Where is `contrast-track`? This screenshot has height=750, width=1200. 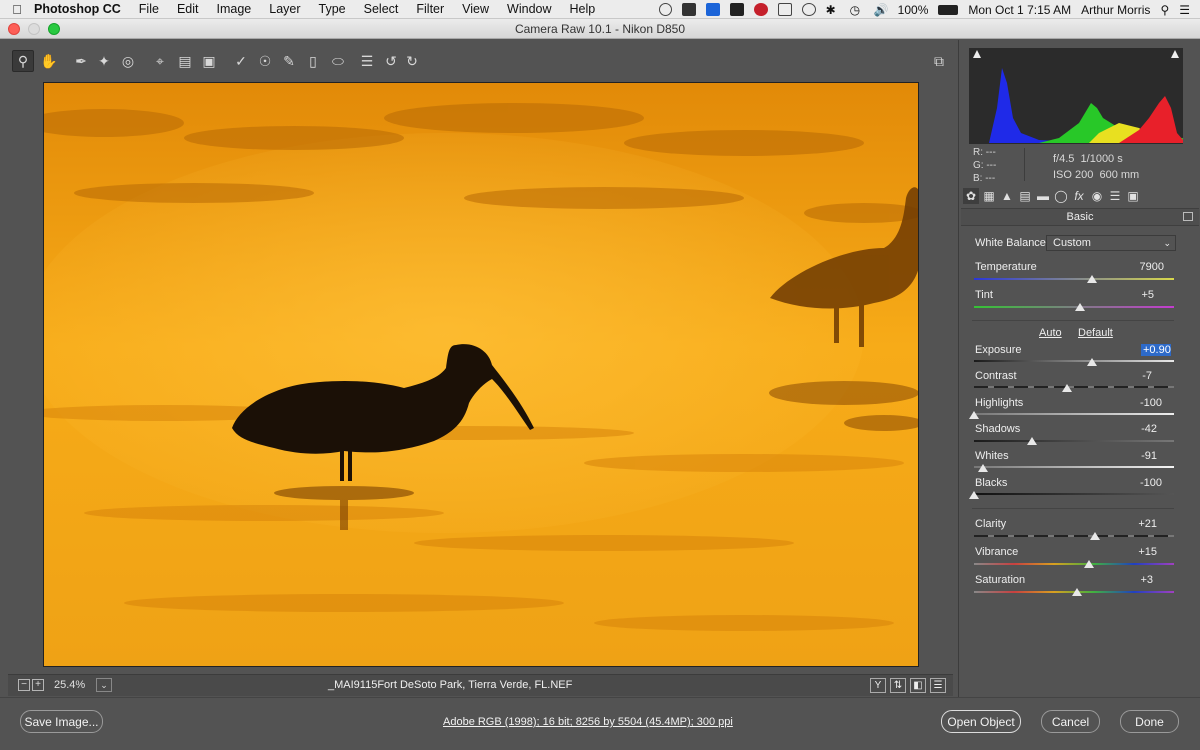 contrast-track is located at coordinates (1074, 387).